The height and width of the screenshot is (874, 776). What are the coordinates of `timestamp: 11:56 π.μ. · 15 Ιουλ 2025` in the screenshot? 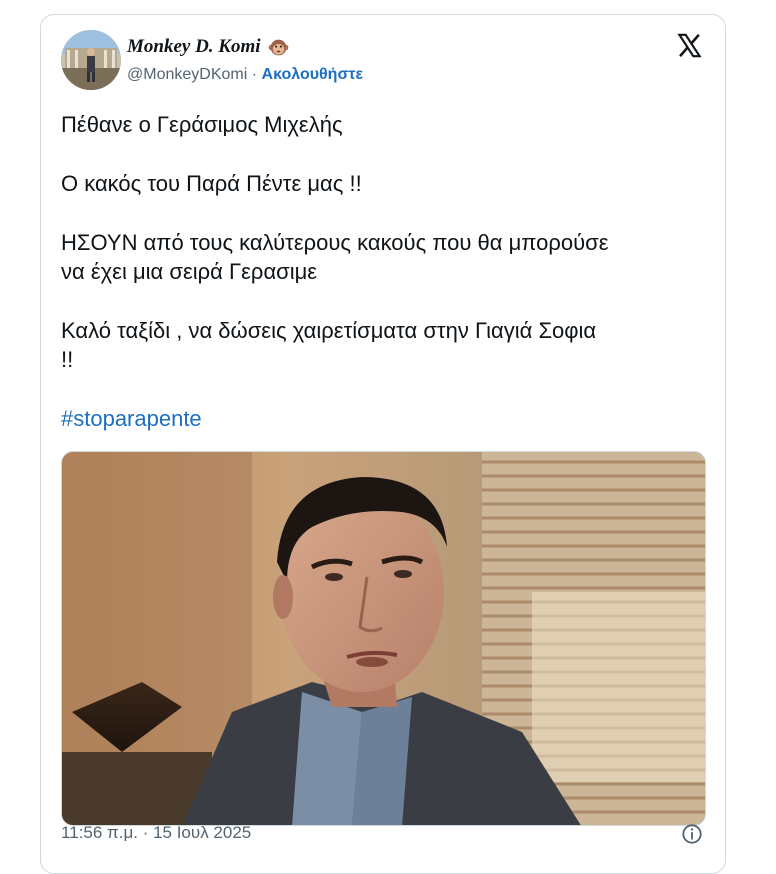 It's located at (156, 833).